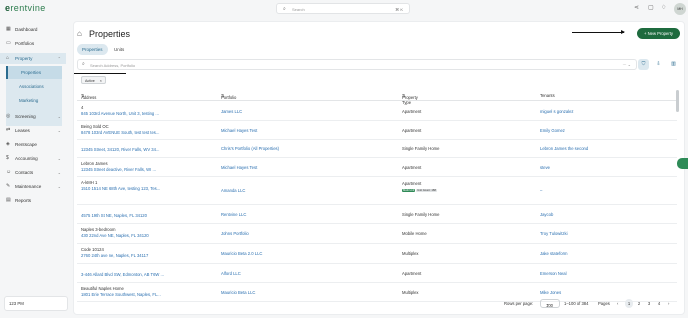 Image resolution: width=688 pixels, height=318 pixels. Describe the element at coordinates (649, 303) in the screenshot. I see `page-3: 3` at that location.